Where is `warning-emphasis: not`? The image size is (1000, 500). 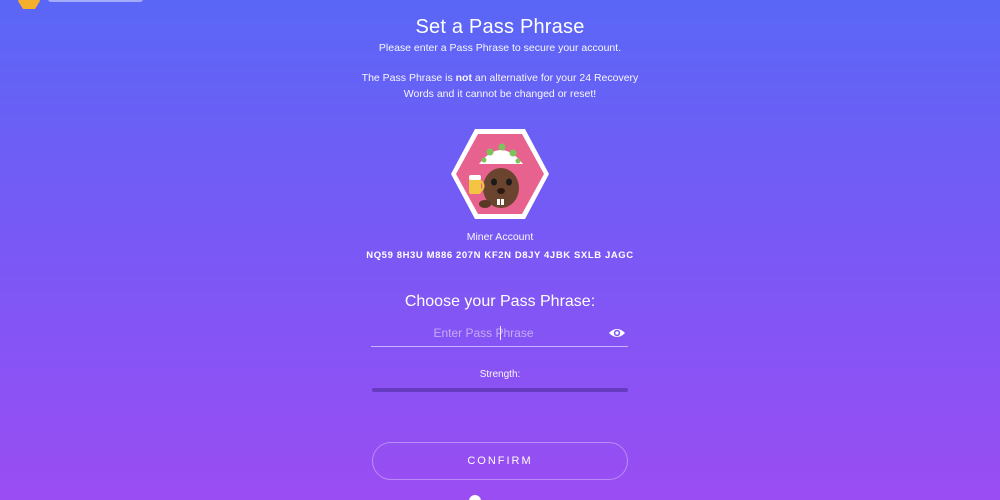
warning-emphasis: not is located at coordinates (463, 78).